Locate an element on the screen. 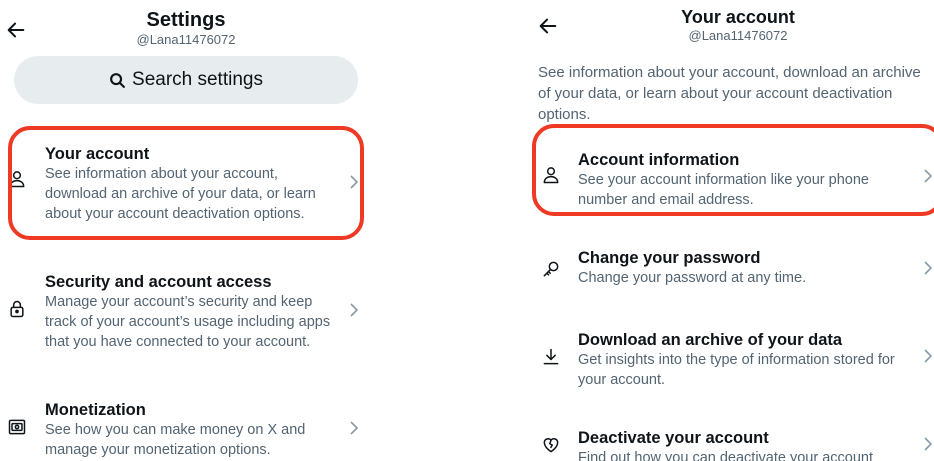 The image size is (934, 461). settings-item-title: Your account is located at coordinates (97, 154).